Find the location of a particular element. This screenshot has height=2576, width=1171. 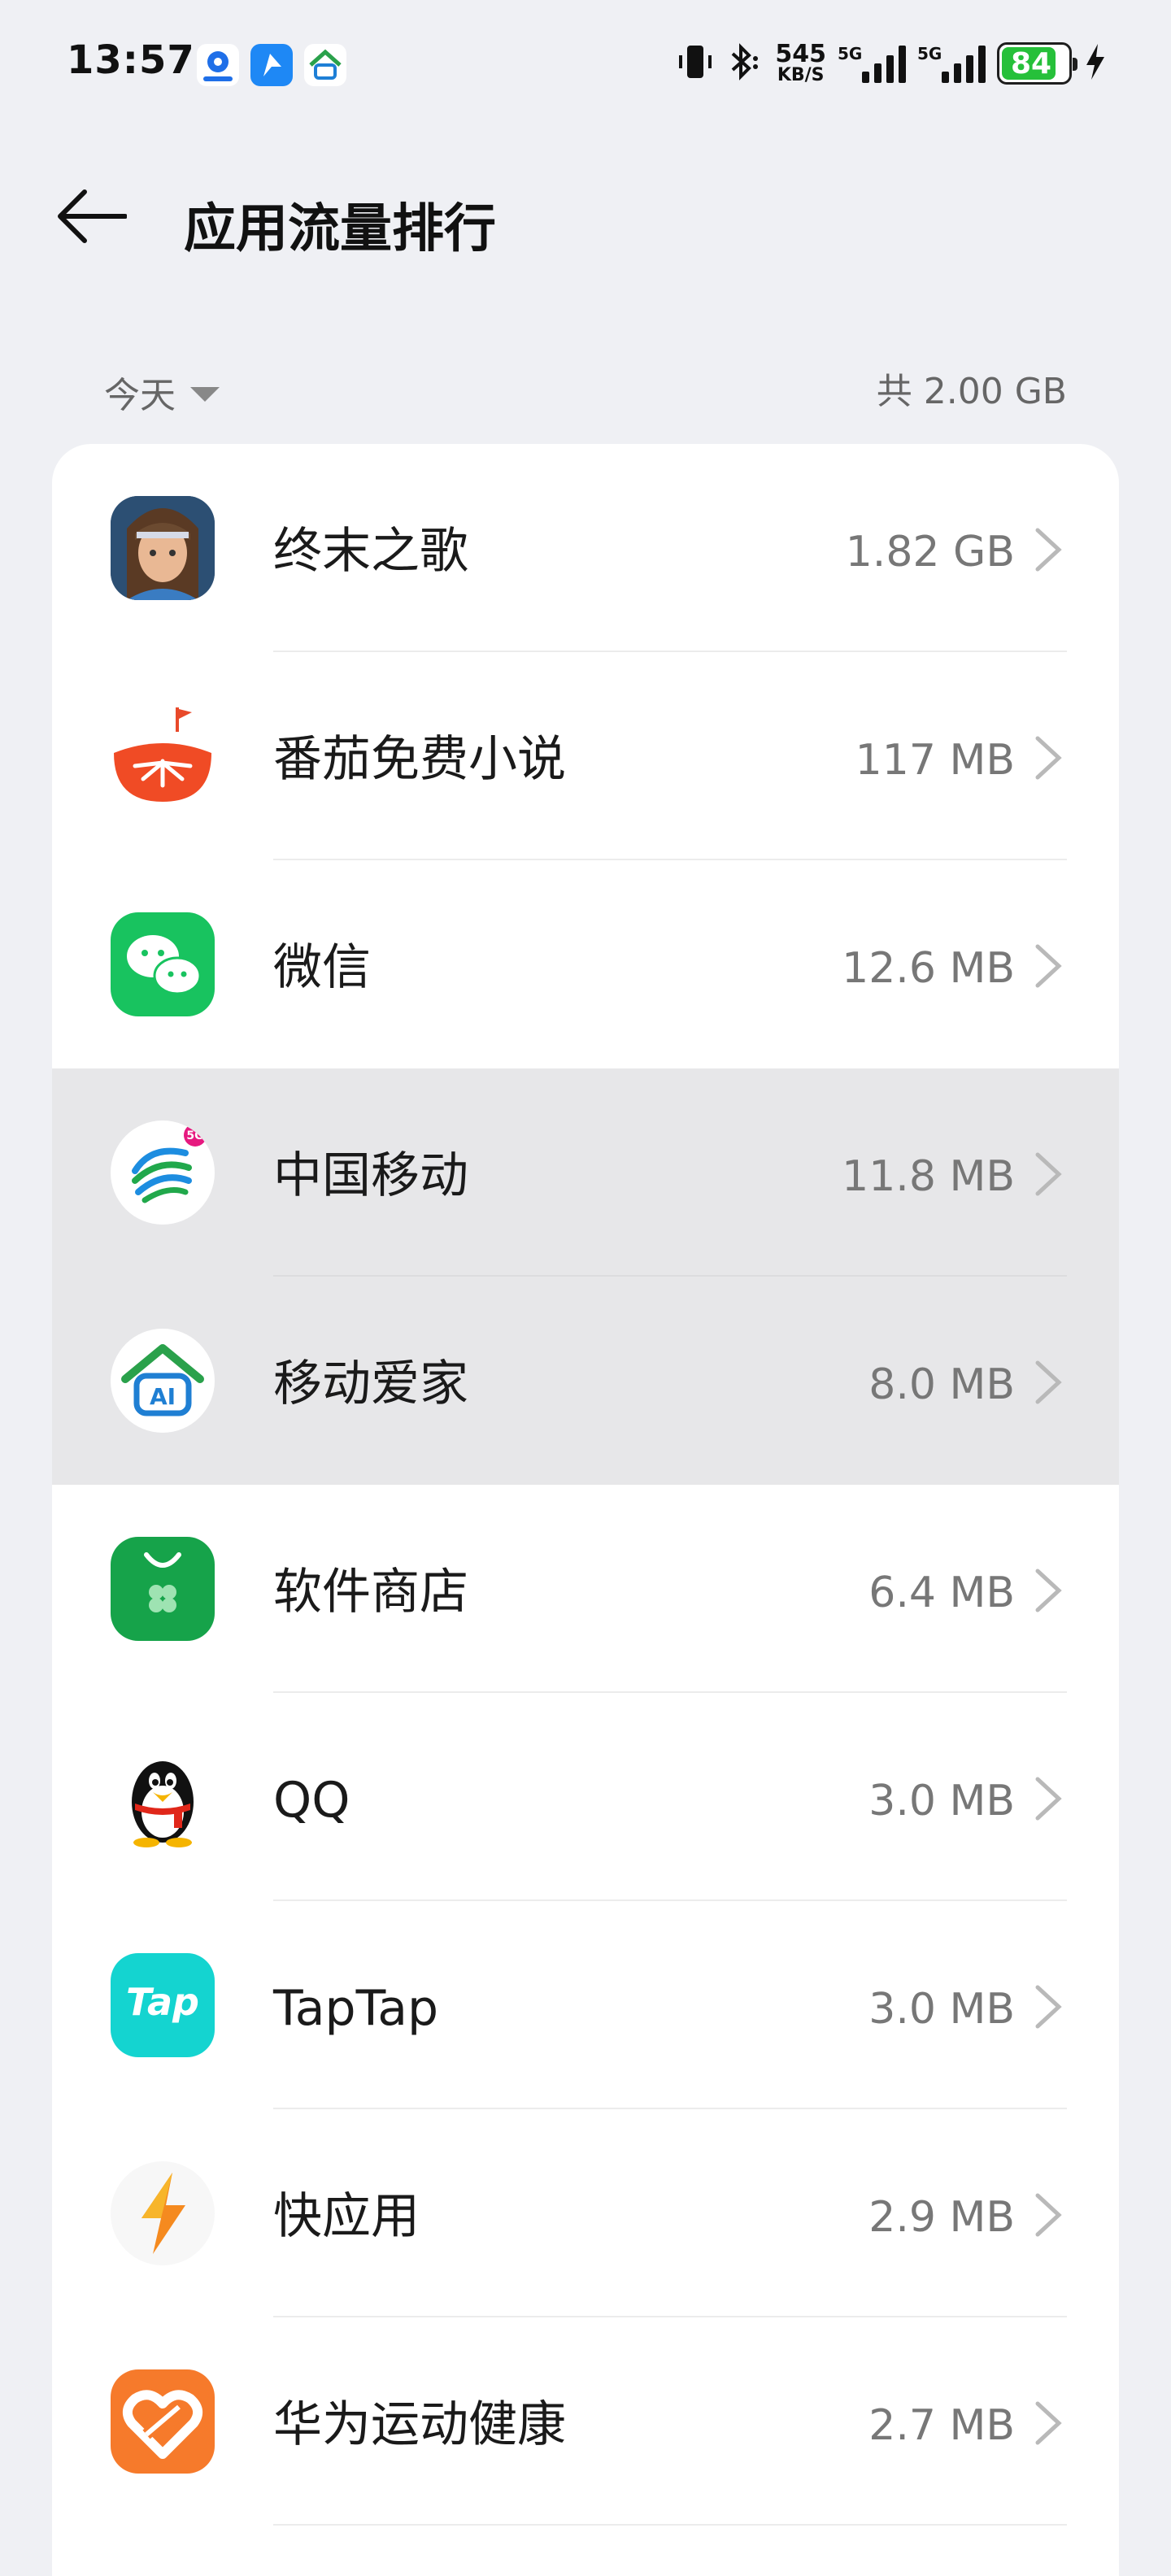

network-speed-unit: KB/S is located at coordinates (801, 75).